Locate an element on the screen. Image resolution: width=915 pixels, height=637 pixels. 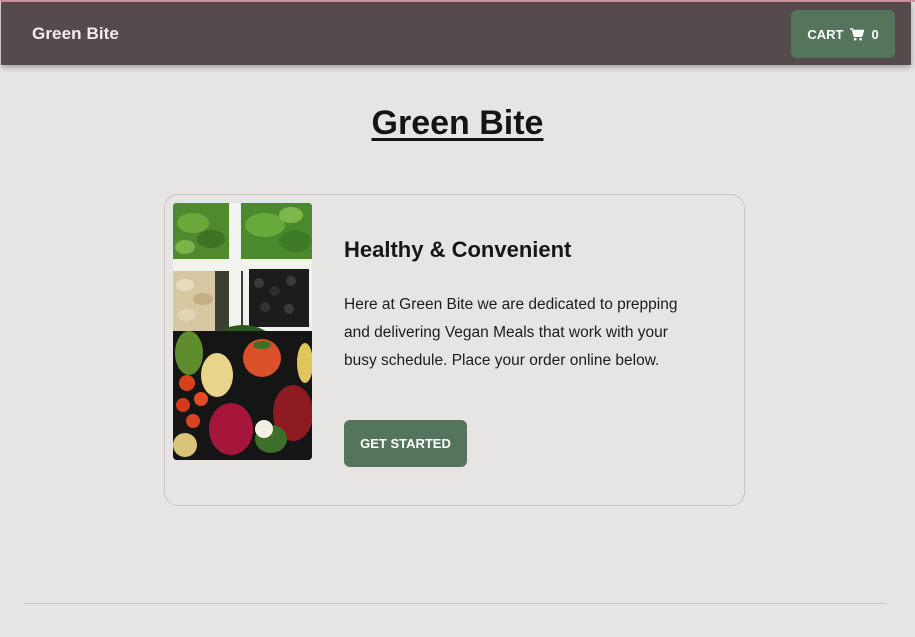
get-started-button: GET STARTED is located at coordinates (405, 443).